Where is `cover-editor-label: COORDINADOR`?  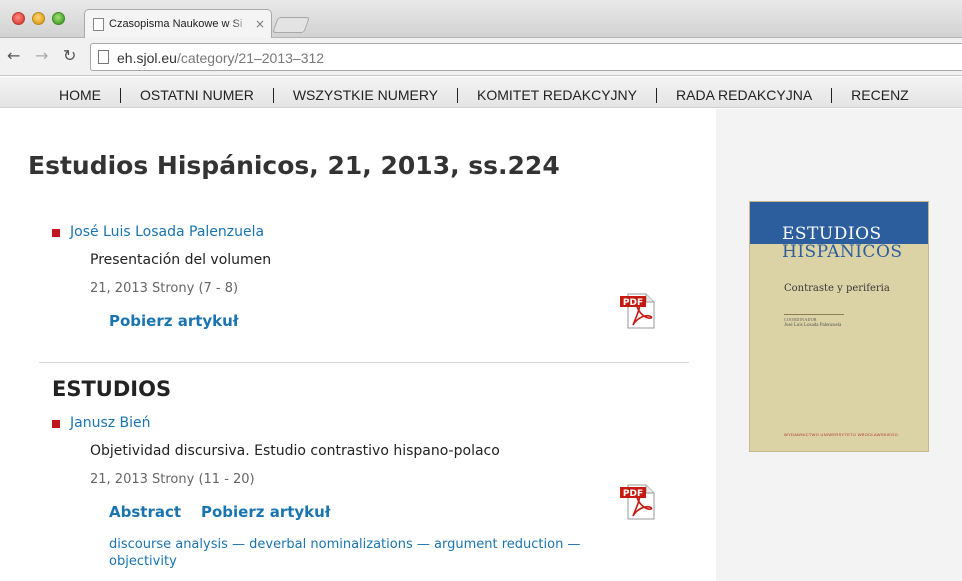 cover-editor-label: COORDINADOR is located at coordinates (800, 319).